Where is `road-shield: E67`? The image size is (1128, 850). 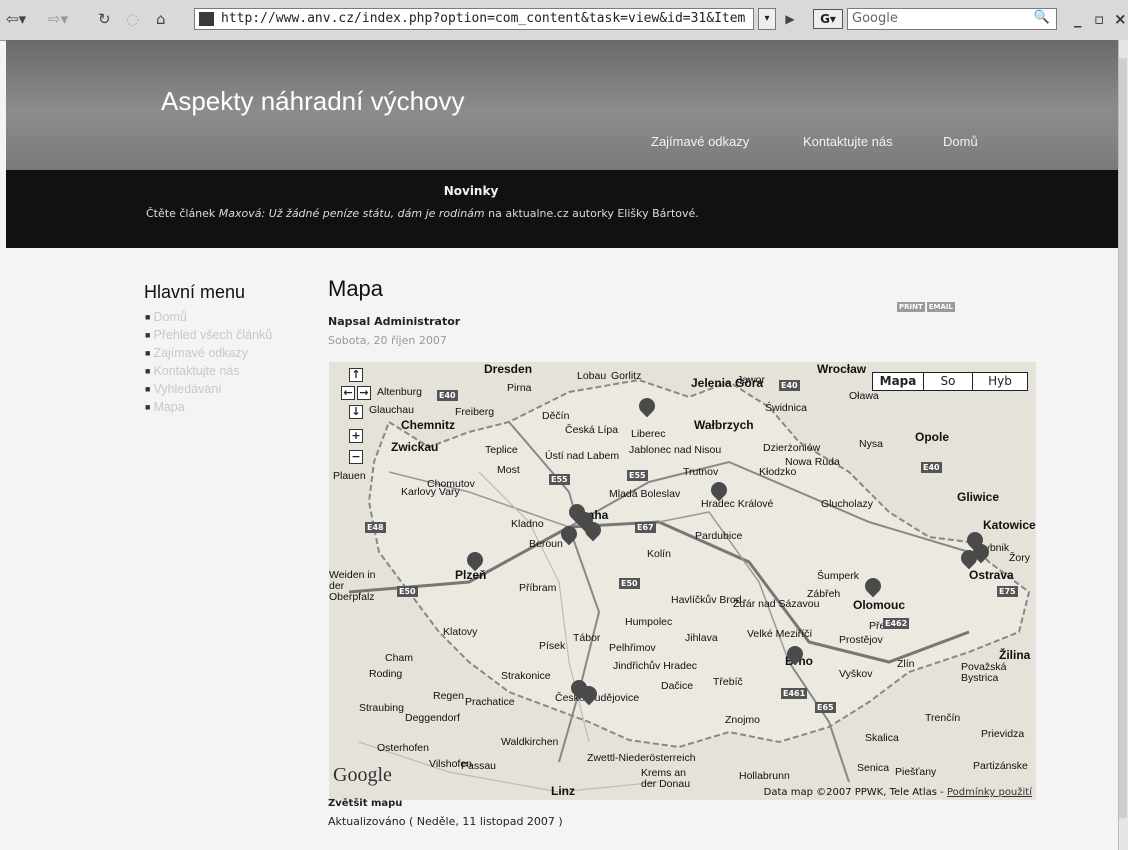
road-shield: E67 is located at coordinates (645, 527).